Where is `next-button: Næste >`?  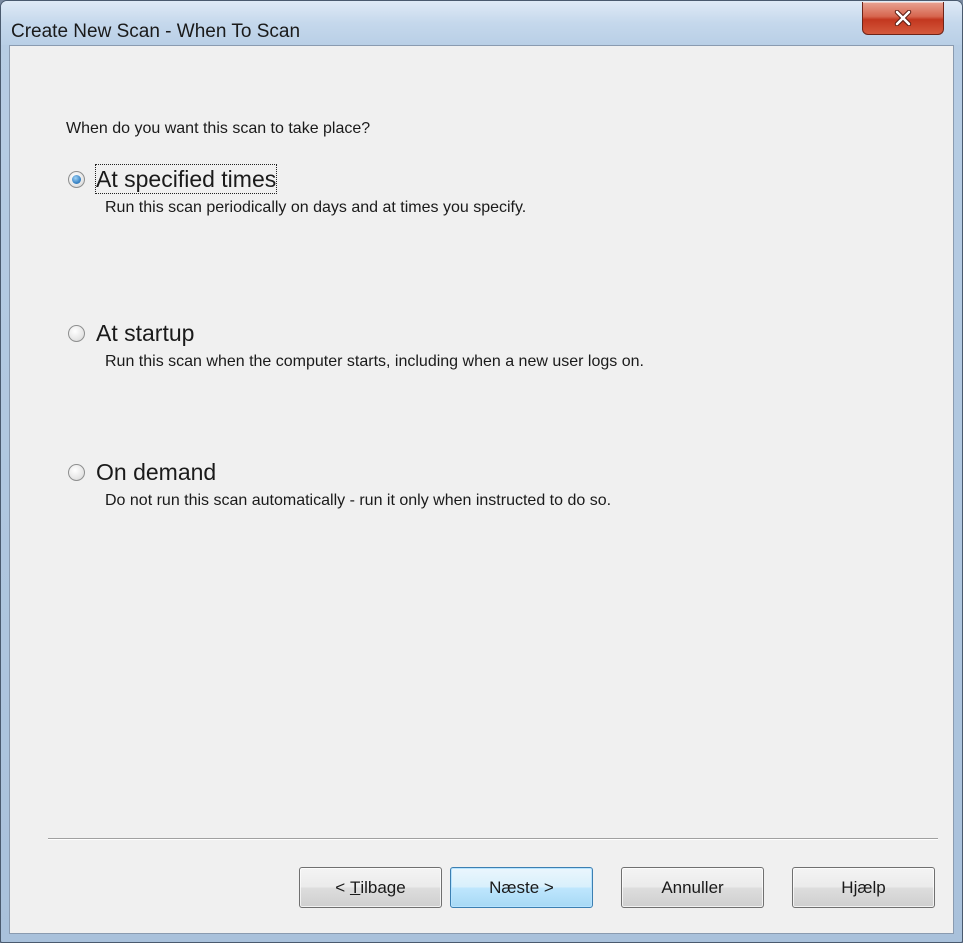 next-button: Næste > is located at coordinates (521, 887).